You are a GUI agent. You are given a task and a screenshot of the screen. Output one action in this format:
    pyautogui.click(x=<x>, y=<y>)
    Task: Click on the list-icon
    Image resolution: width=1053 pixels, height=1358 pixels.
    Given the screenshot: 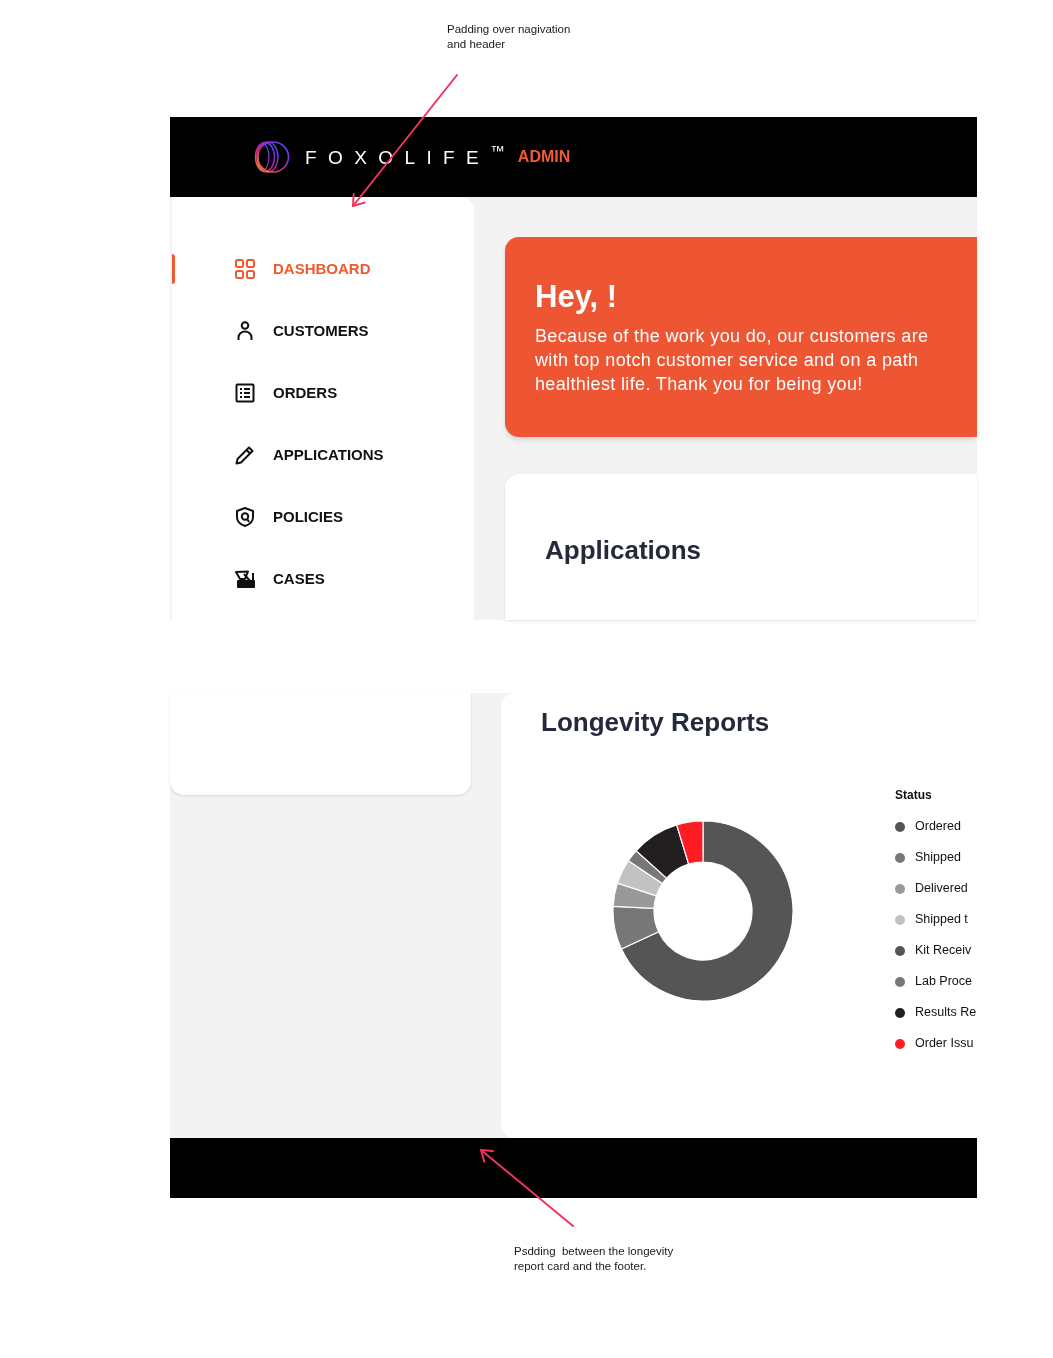 What is the action you would take?
    pyautogui.click(x=245, y=393)
    